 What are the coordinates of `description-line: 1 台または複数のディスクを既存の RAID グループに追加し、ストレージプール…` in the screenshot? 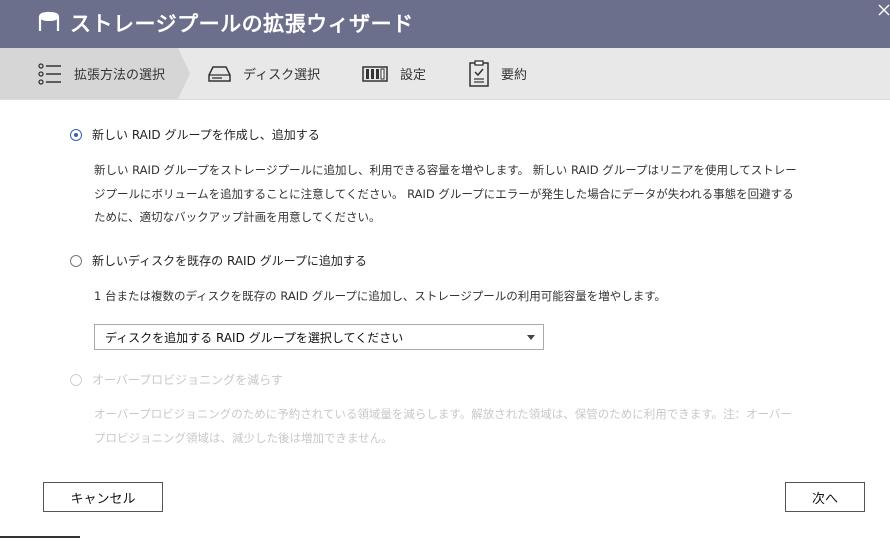 It's located at (380, 296).